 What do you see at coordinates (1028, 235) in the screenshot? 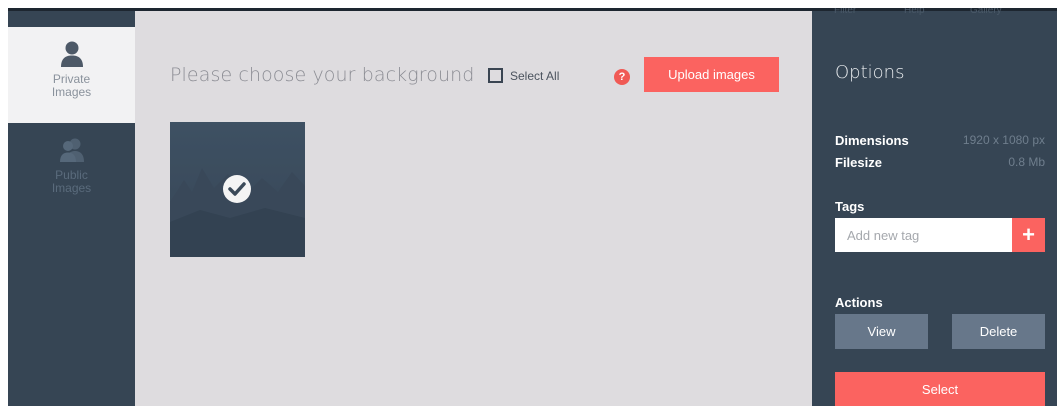
I see `add-tag-button: +` at bounding box center [1028, 235].